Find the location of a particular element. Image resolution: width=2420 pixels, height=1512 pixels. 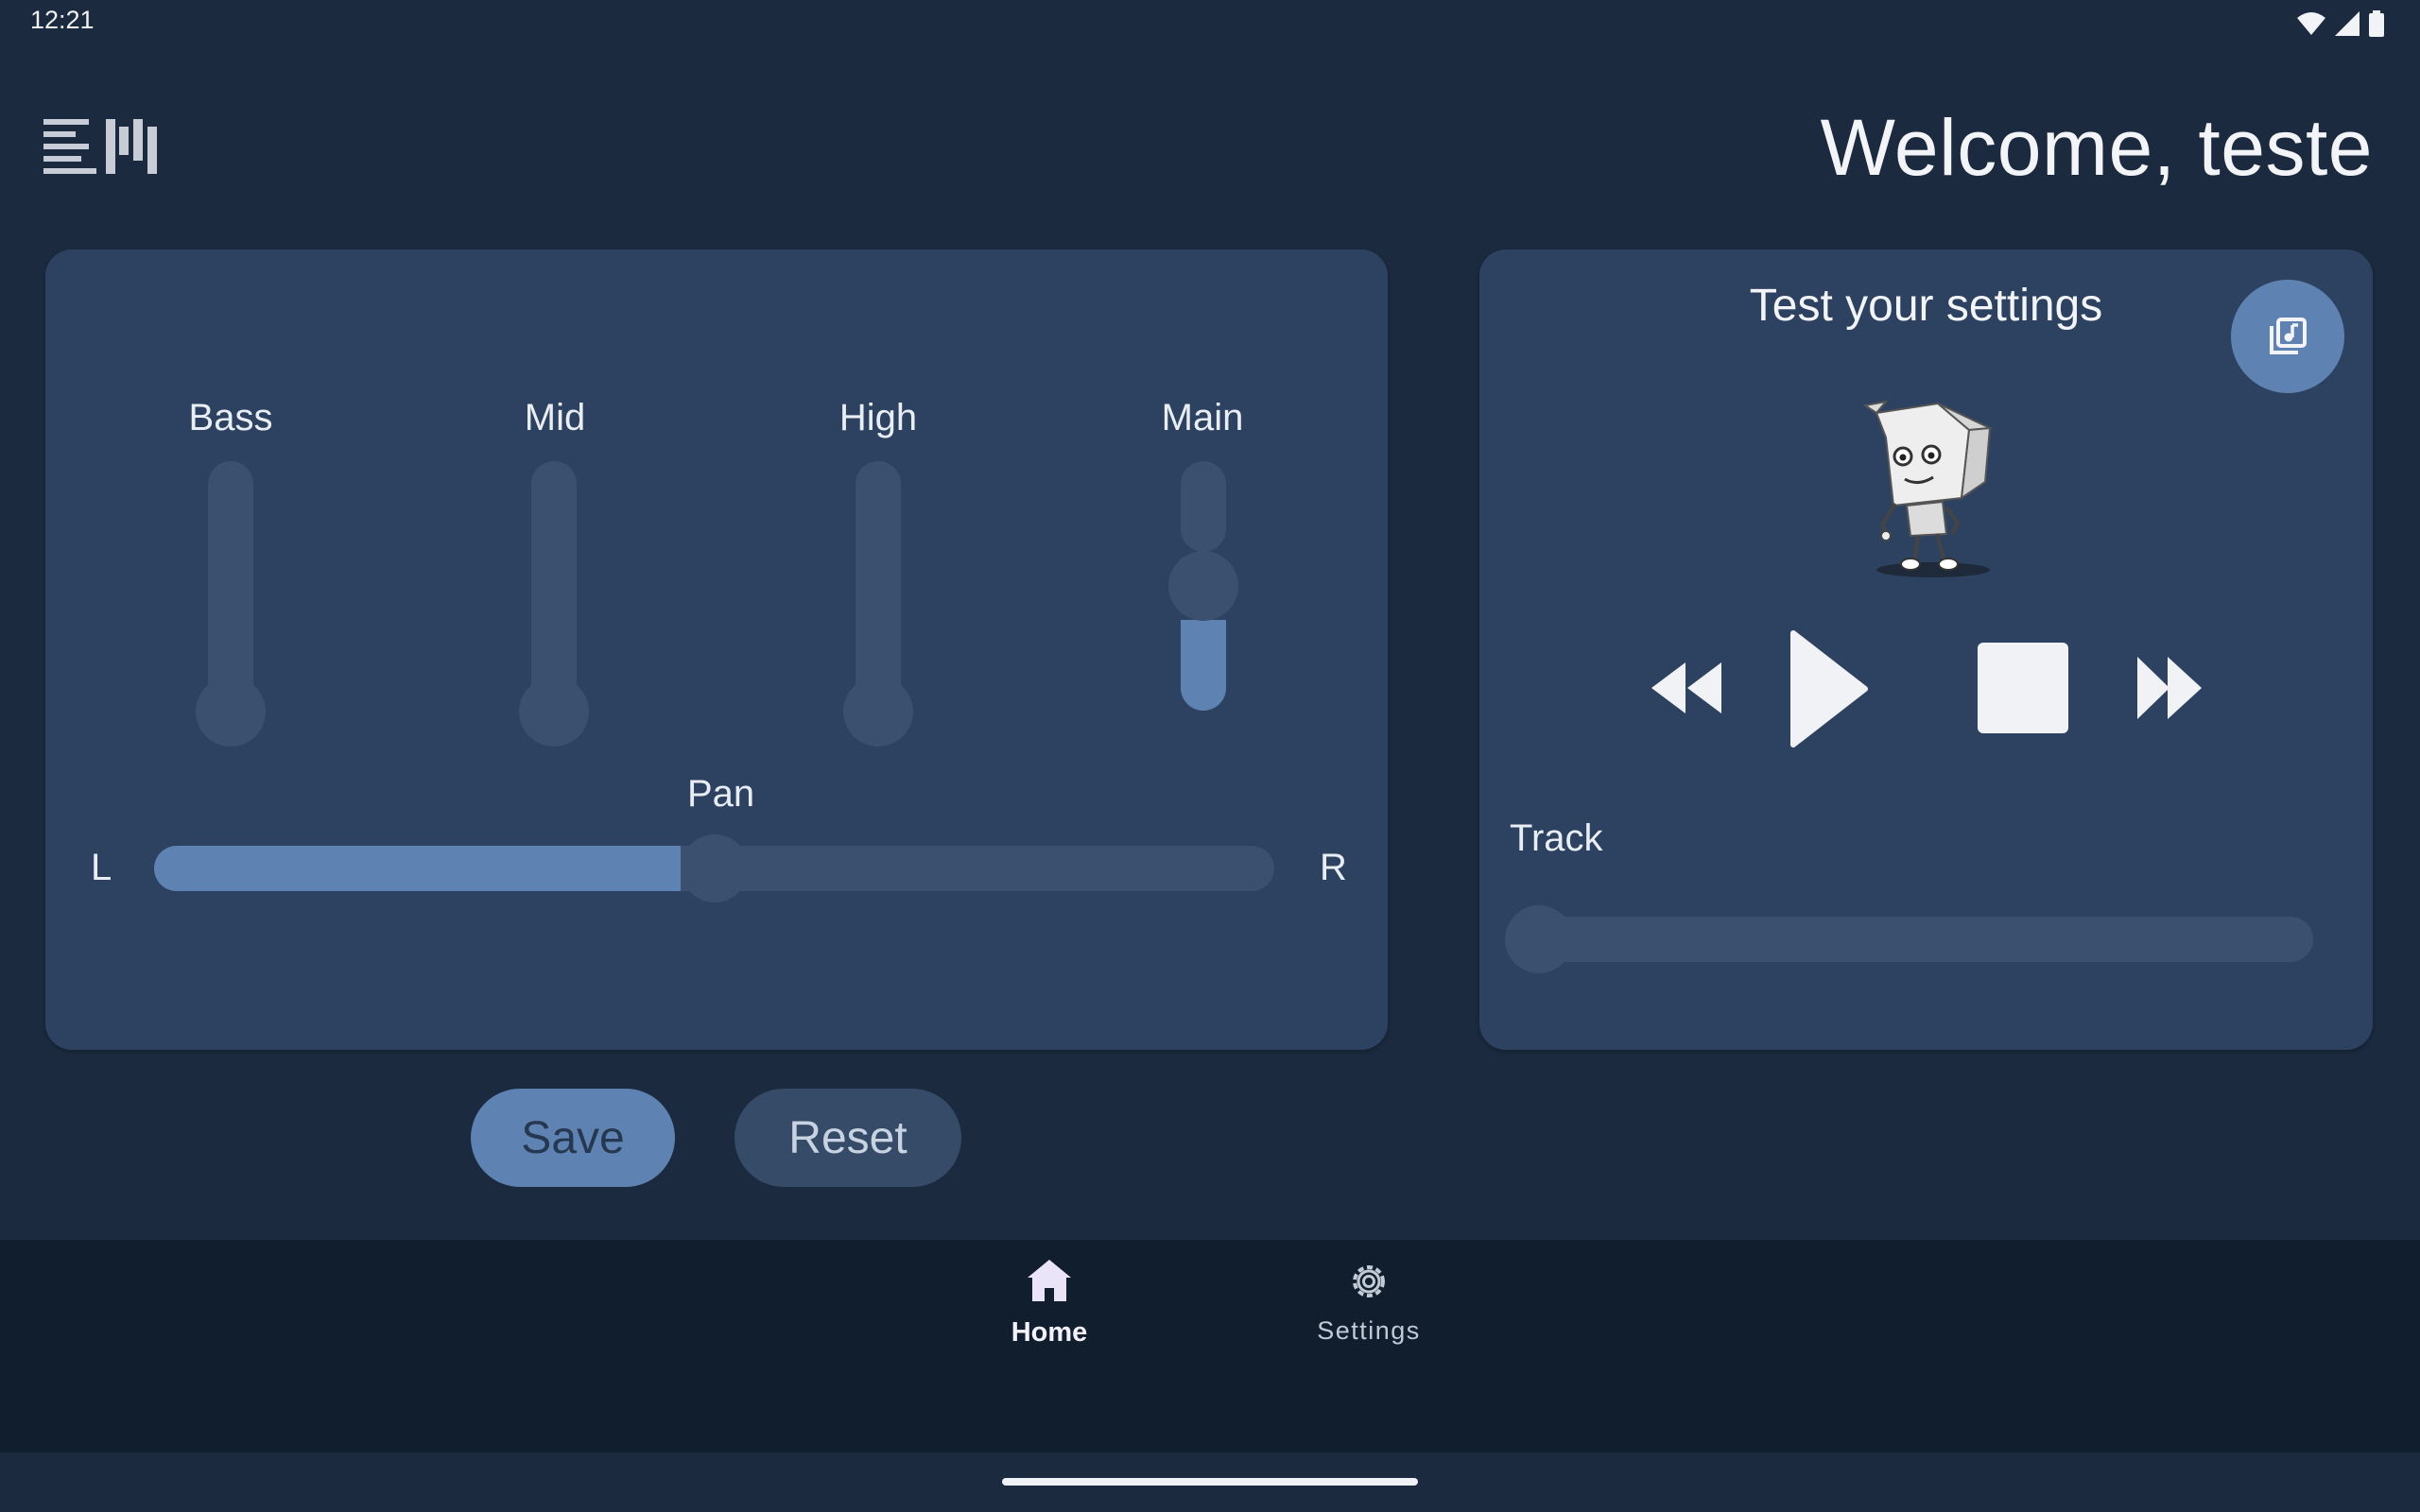

fast-forward-icon is located at coordinates (2169, 688).